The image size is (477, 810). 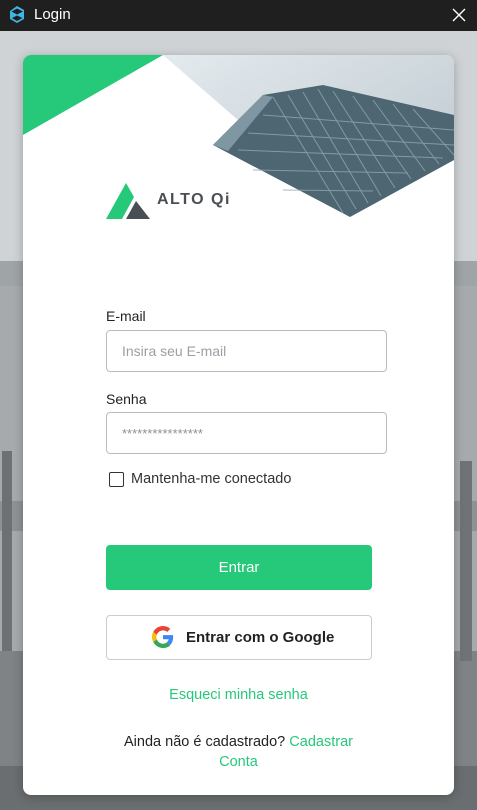 I want to click on password-label: Senha, so click(x=126, y=399).